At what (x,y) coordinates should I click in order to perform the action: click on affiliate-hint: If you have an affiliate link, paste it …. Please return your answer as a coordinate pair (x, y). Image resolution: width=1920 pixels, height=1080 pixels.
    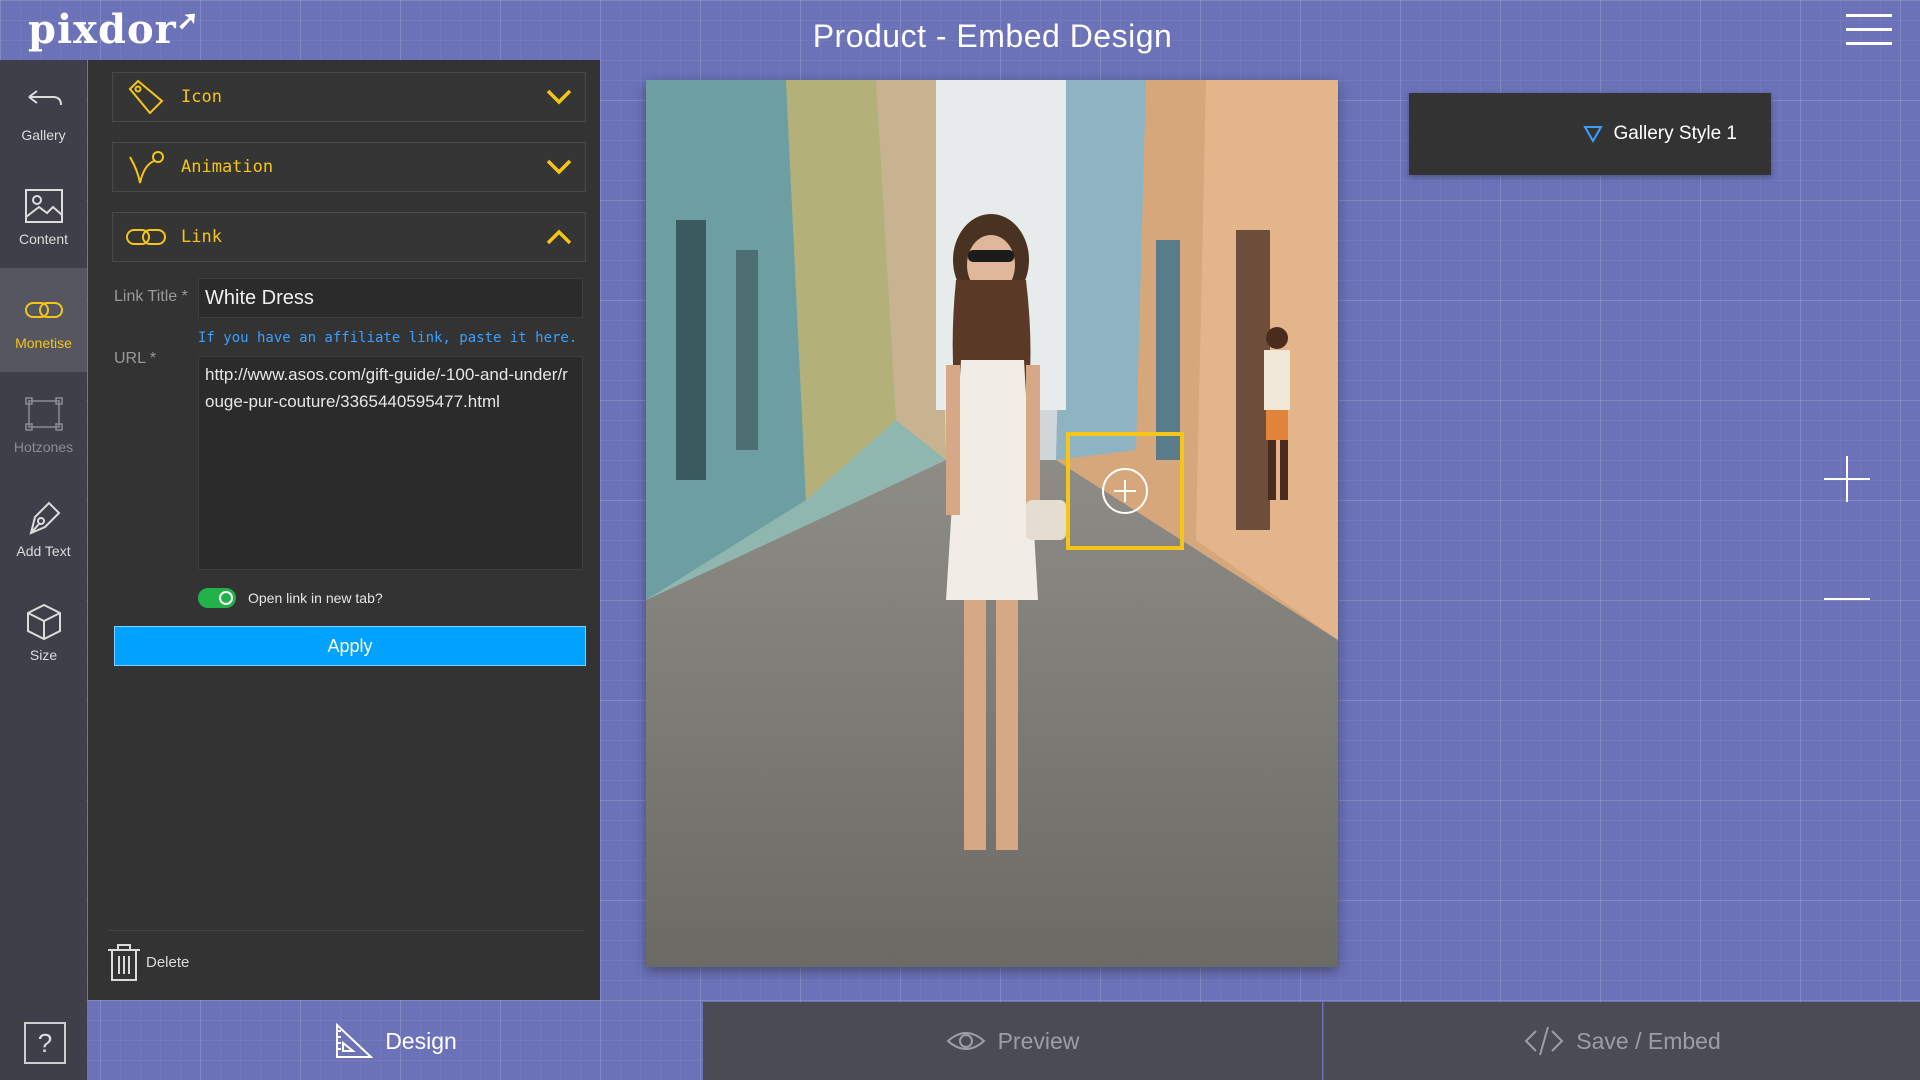
    Looking at the image, I should click on (388, 338).